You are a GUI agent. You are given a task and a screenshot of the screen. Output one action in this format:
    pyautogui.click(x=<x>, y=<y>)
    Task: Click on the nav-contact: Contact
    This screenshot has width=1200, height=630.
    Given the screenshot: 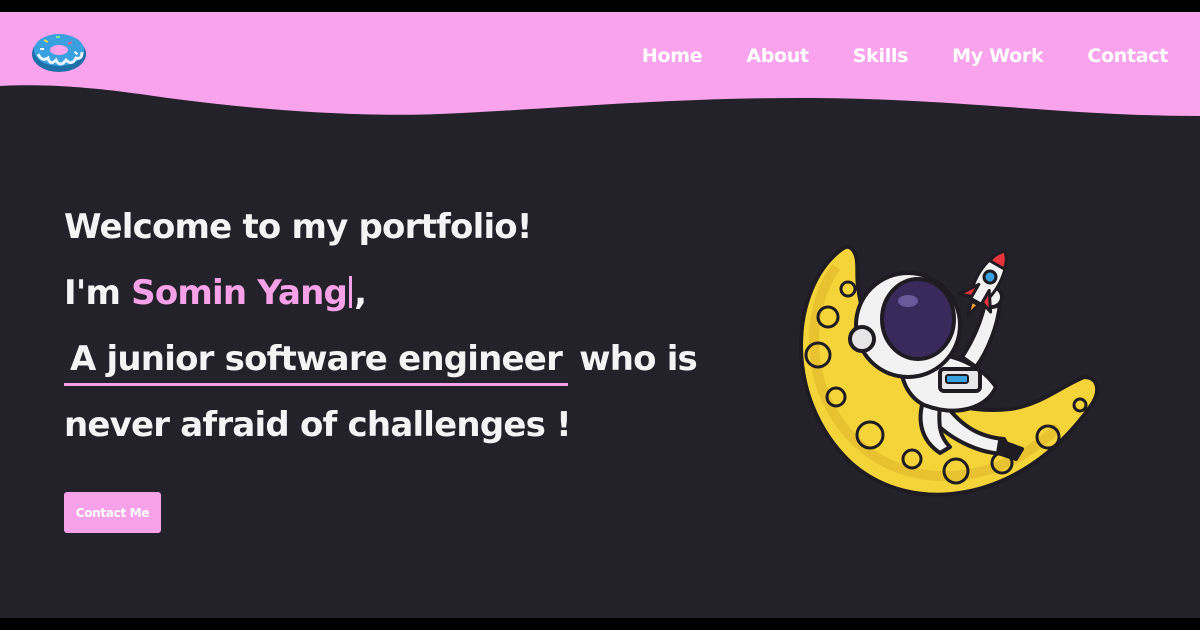 What is the action you would take?
    pyautogui.click(x=1127, y=56)
    